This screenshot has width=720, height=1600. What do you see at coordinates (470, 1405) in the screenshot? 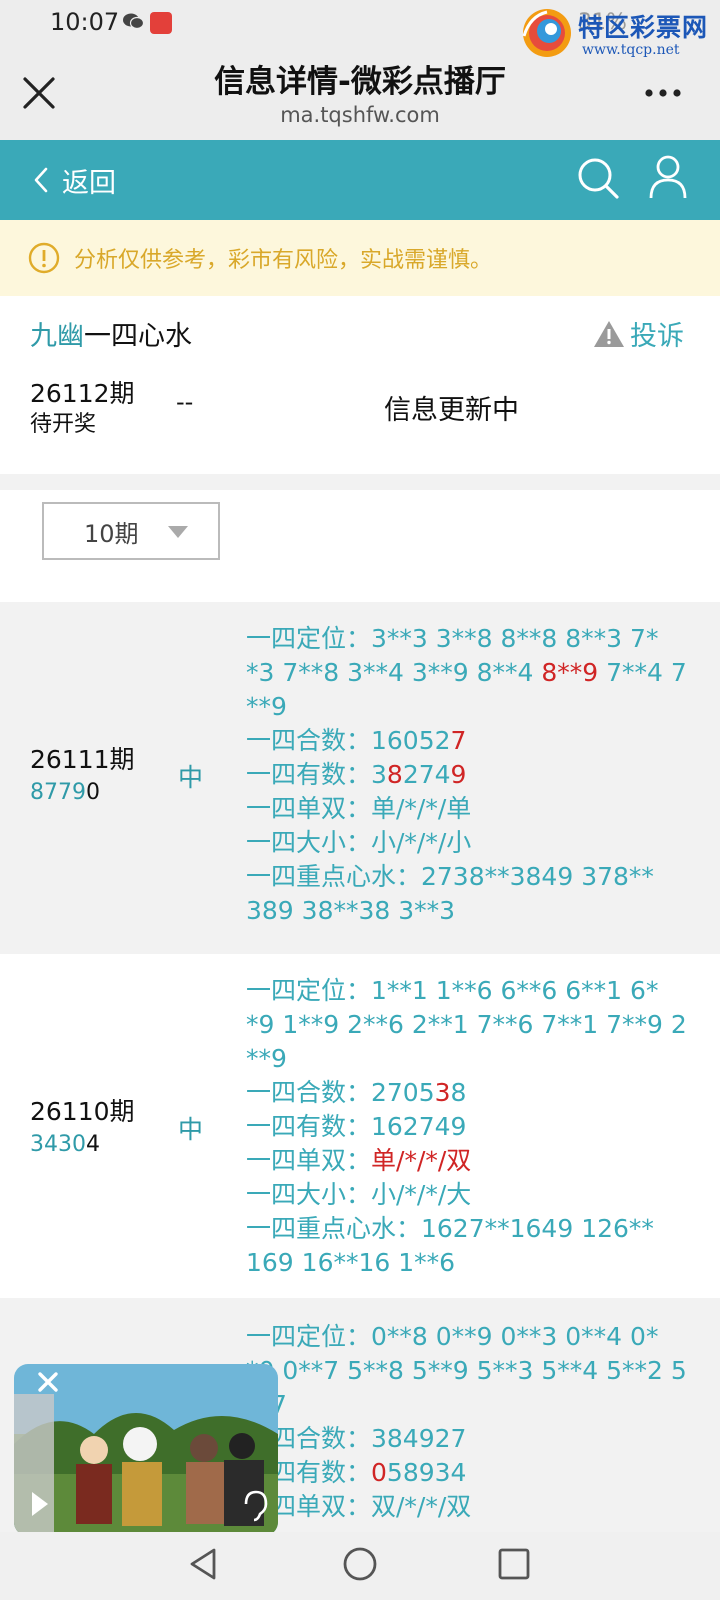
I see `prediction-line: **7` at bounding box center [470, 1405].